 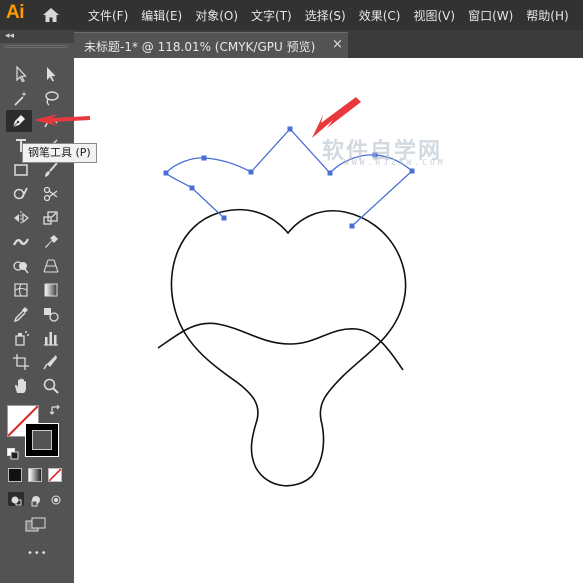 I want to click on pen-tool-tooltip: 钢笔工具 (P), so click(x=59, y=153).